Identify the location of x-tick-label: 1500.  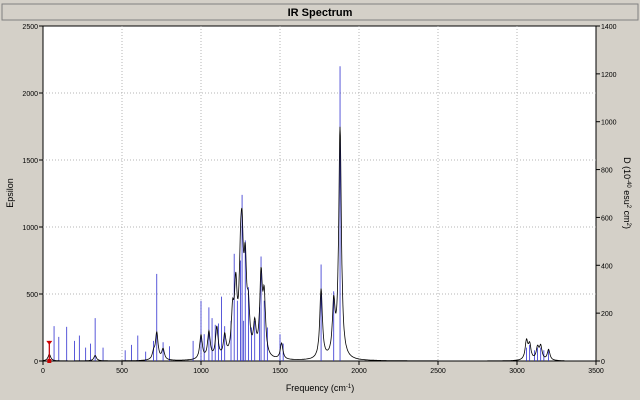
(280, 371).